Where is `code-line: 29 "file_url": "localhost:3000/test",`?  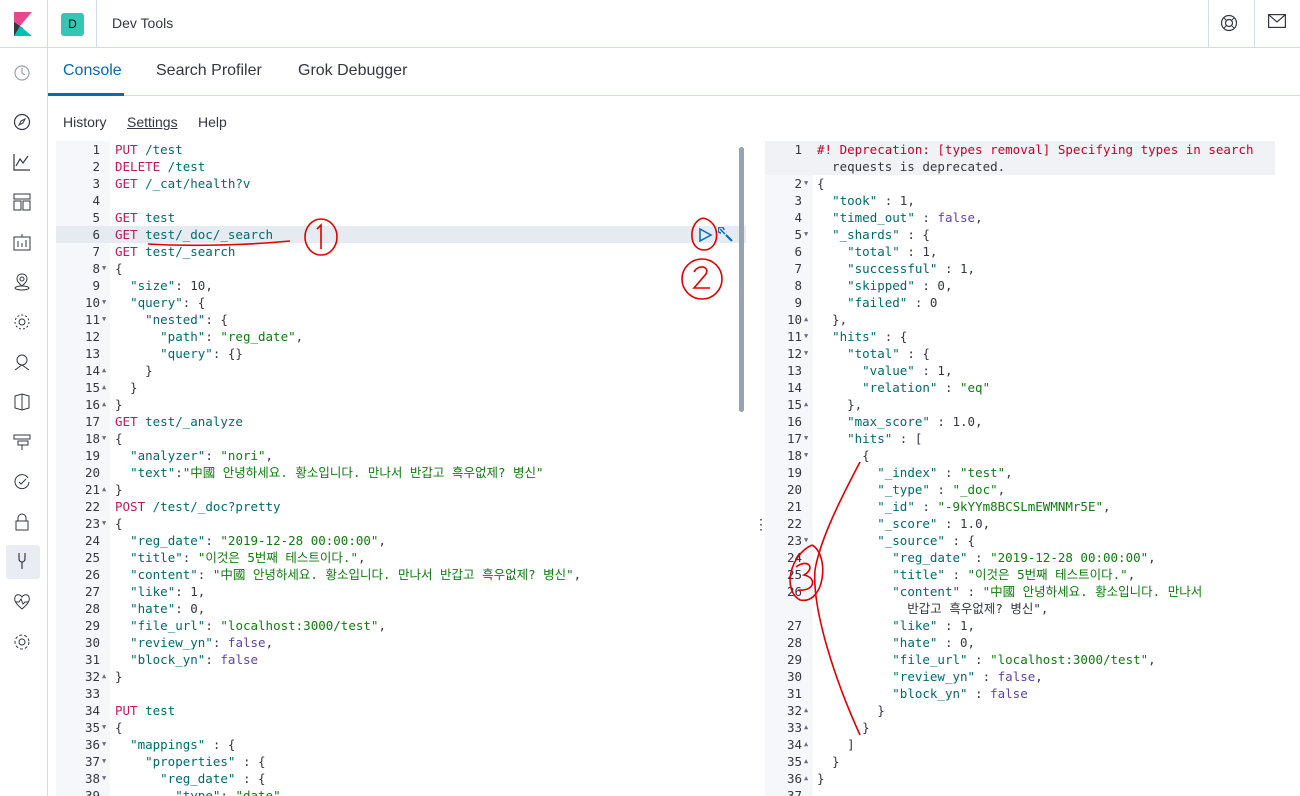 code-line: 29 "file_url": "localhost:3000/test", is located at coordinates (401, 625).